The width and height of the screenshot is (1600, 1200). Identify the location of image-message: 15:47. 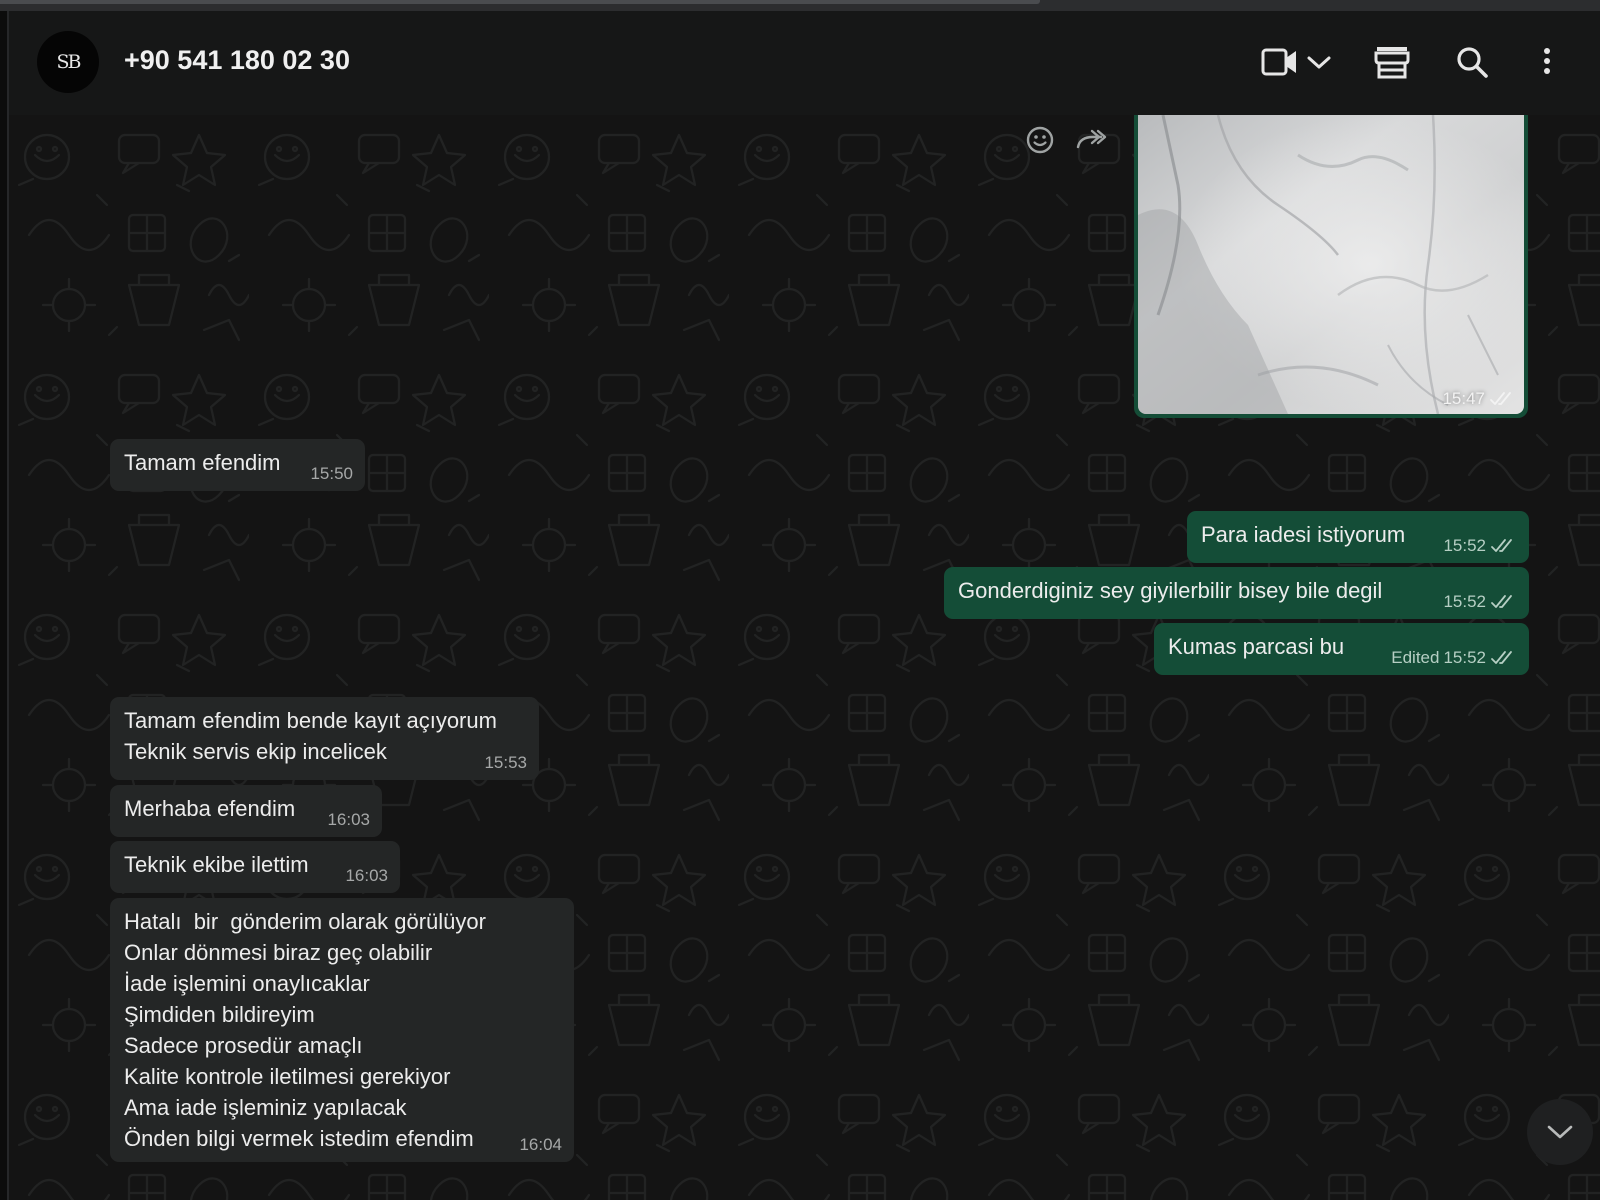
(1331, 266).